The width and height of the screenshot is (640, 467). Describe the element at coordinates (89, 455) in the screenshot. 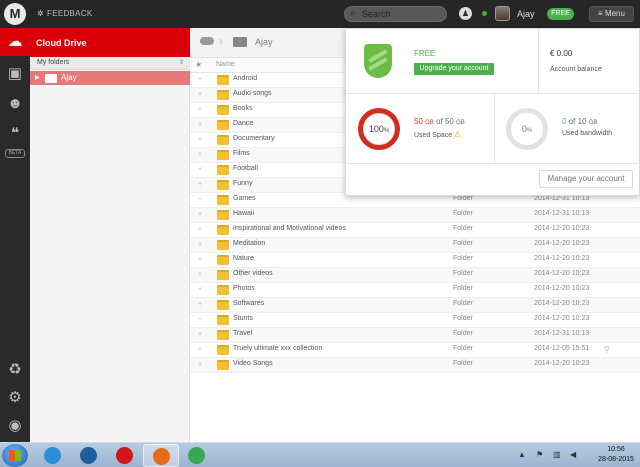

I see `ccleaner-taskbar-button` at that location.